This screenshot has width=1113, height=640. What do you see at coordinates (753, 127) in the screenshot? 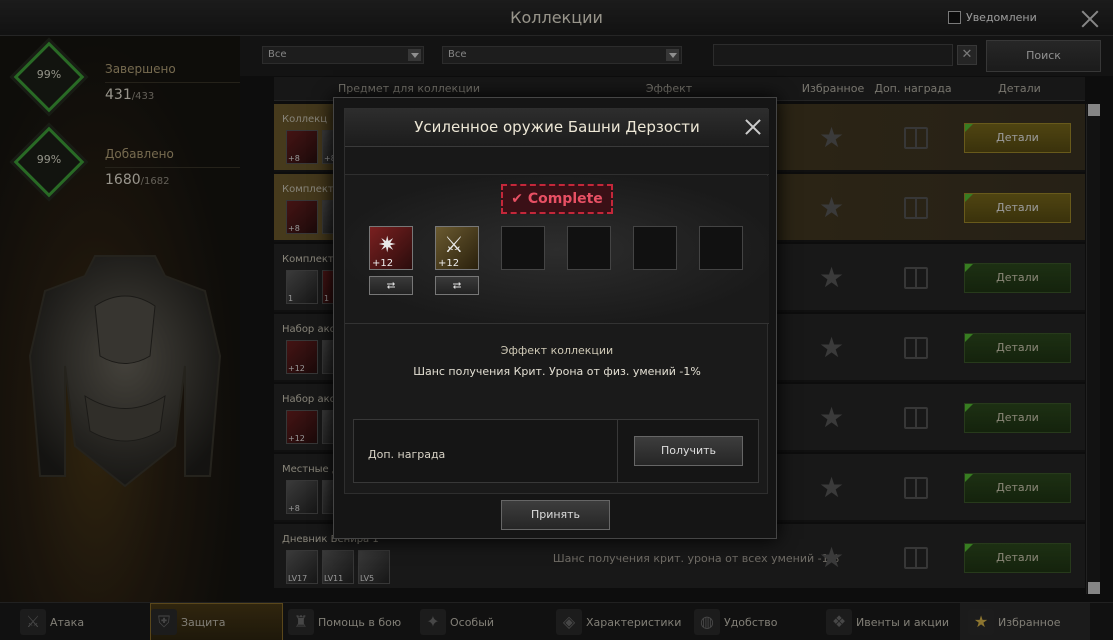
I see `close-dialog-icon` at bounding box center [753, 127].